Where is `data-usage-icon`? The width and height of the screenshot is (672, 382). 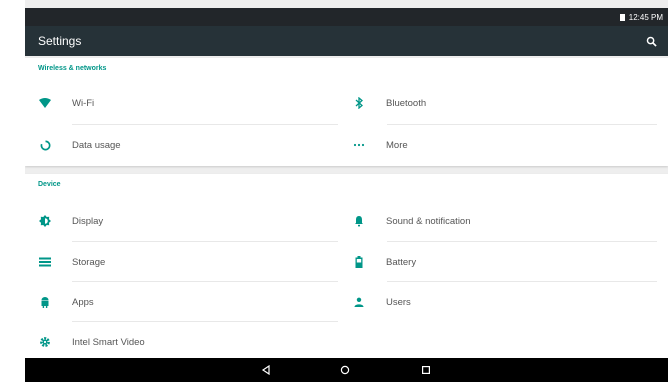 data-usage-icon is located at coordinates (45, 145).